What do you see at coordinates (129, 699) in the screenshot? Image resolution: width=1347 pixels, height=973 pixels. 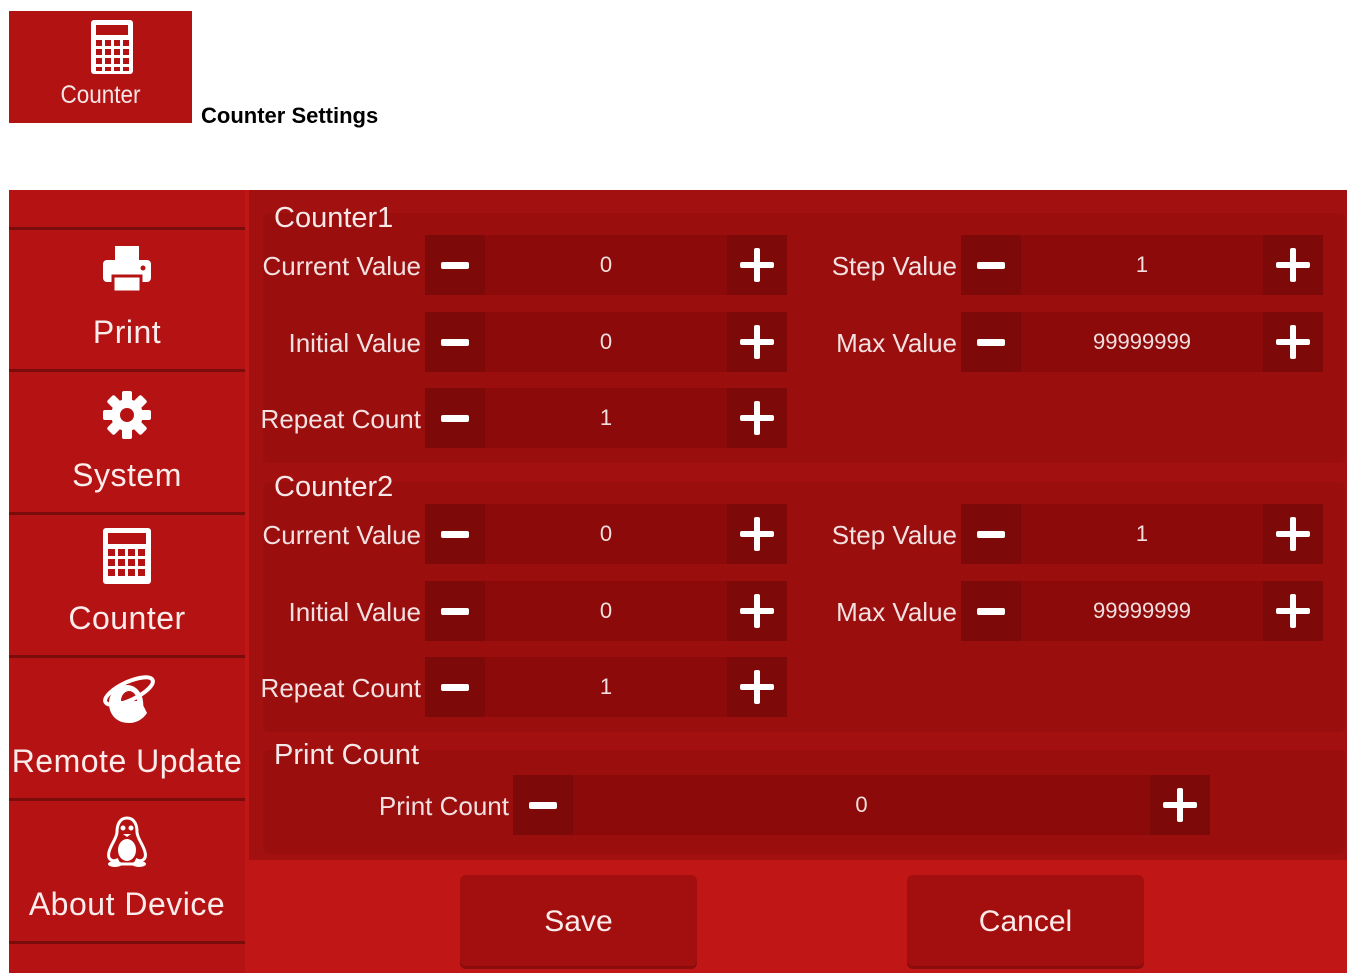 I see `internet-explorer-icon` at bounding box center [129, 699].